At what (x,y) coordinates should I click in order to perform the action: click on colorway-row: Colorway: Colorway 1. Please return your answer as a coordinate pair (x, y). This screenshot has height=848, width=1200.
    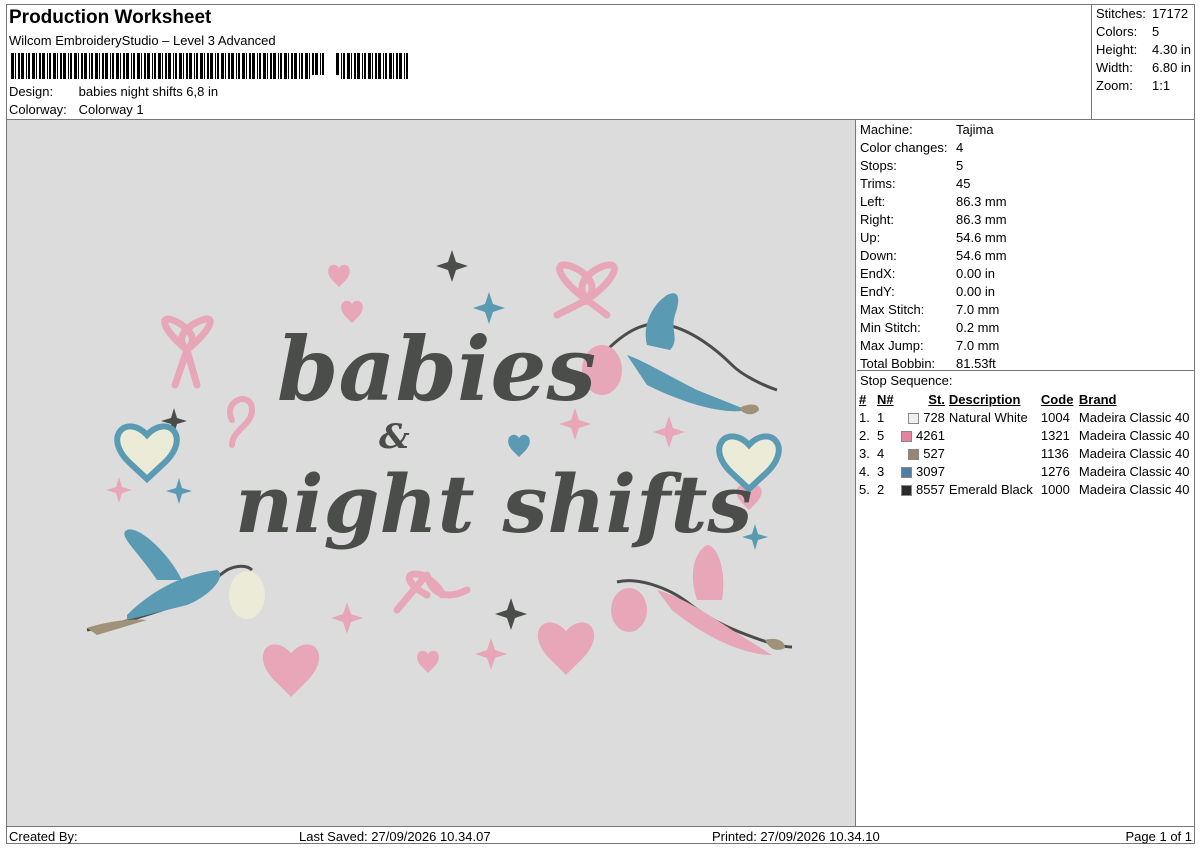
    Looking at the image, I should click on (76, 109).